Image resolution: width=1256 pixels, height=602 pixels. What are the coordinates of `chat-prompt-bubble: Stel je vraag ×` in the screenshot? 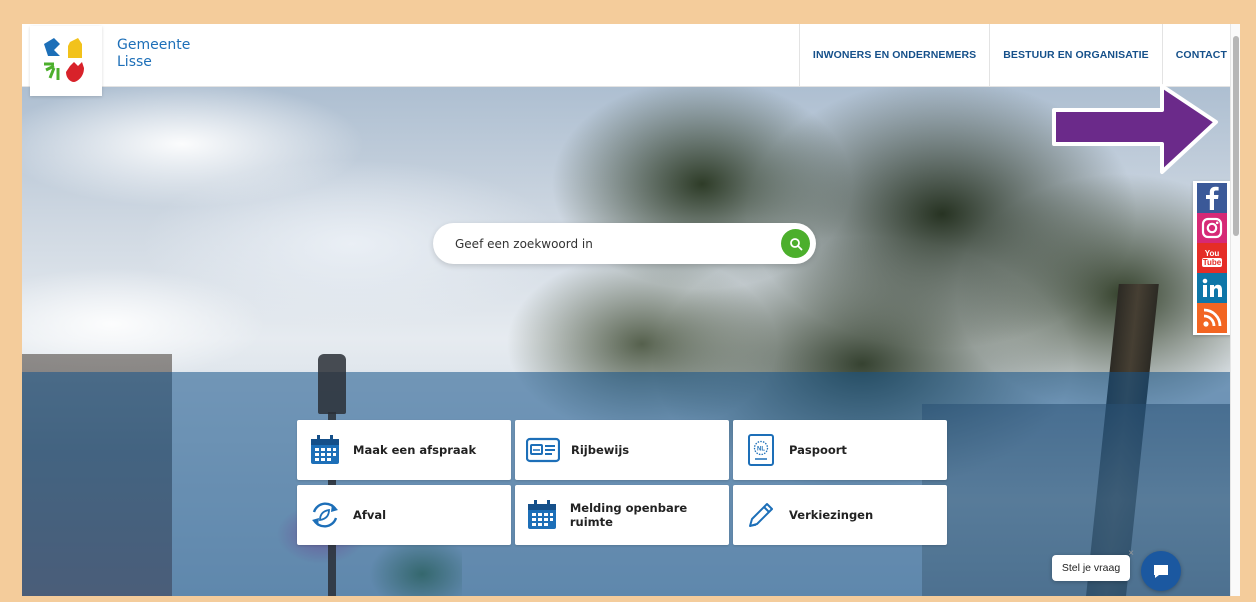 It's located at (1093, 564).